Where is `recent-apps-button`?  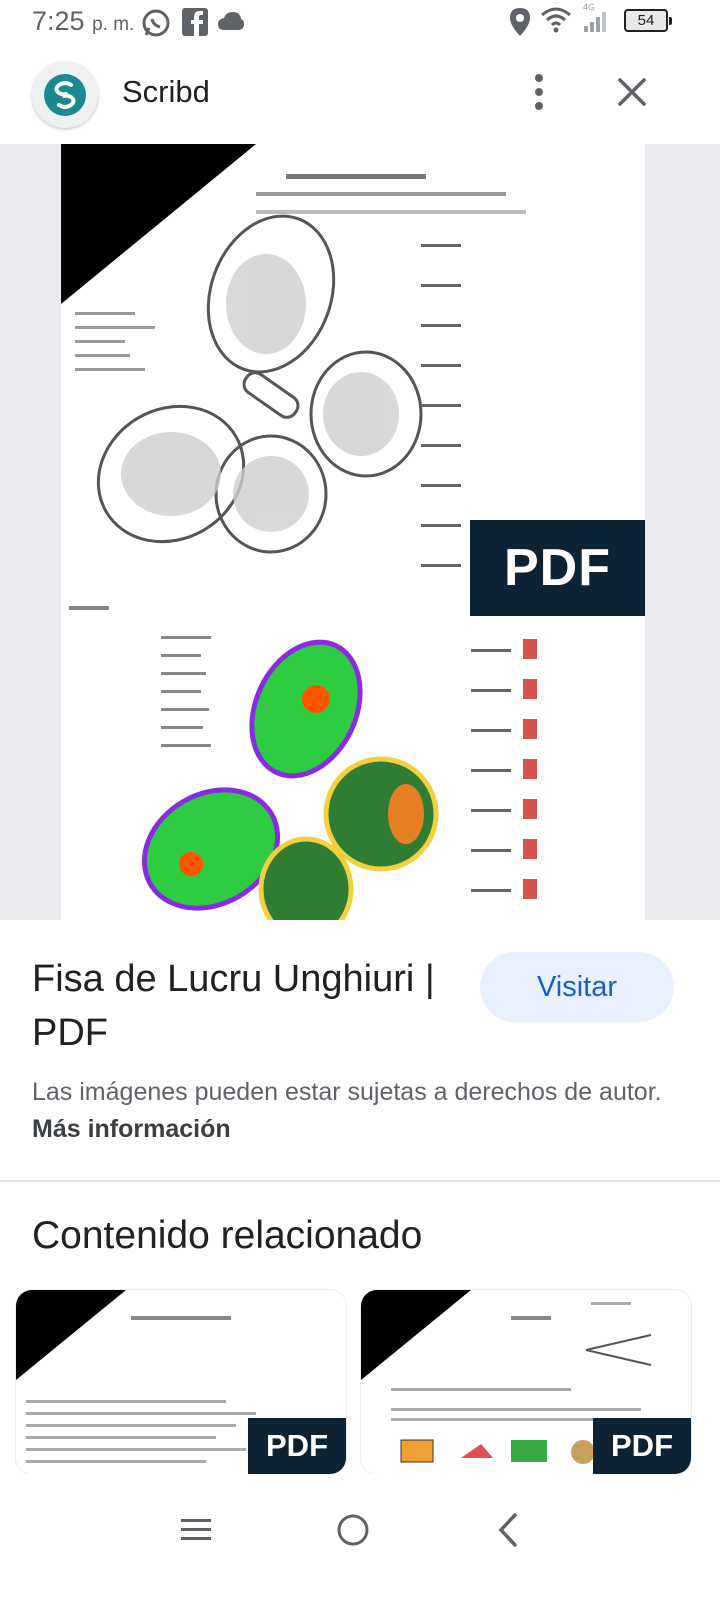 recent-apps-button is located at coordinates (196, 1530).